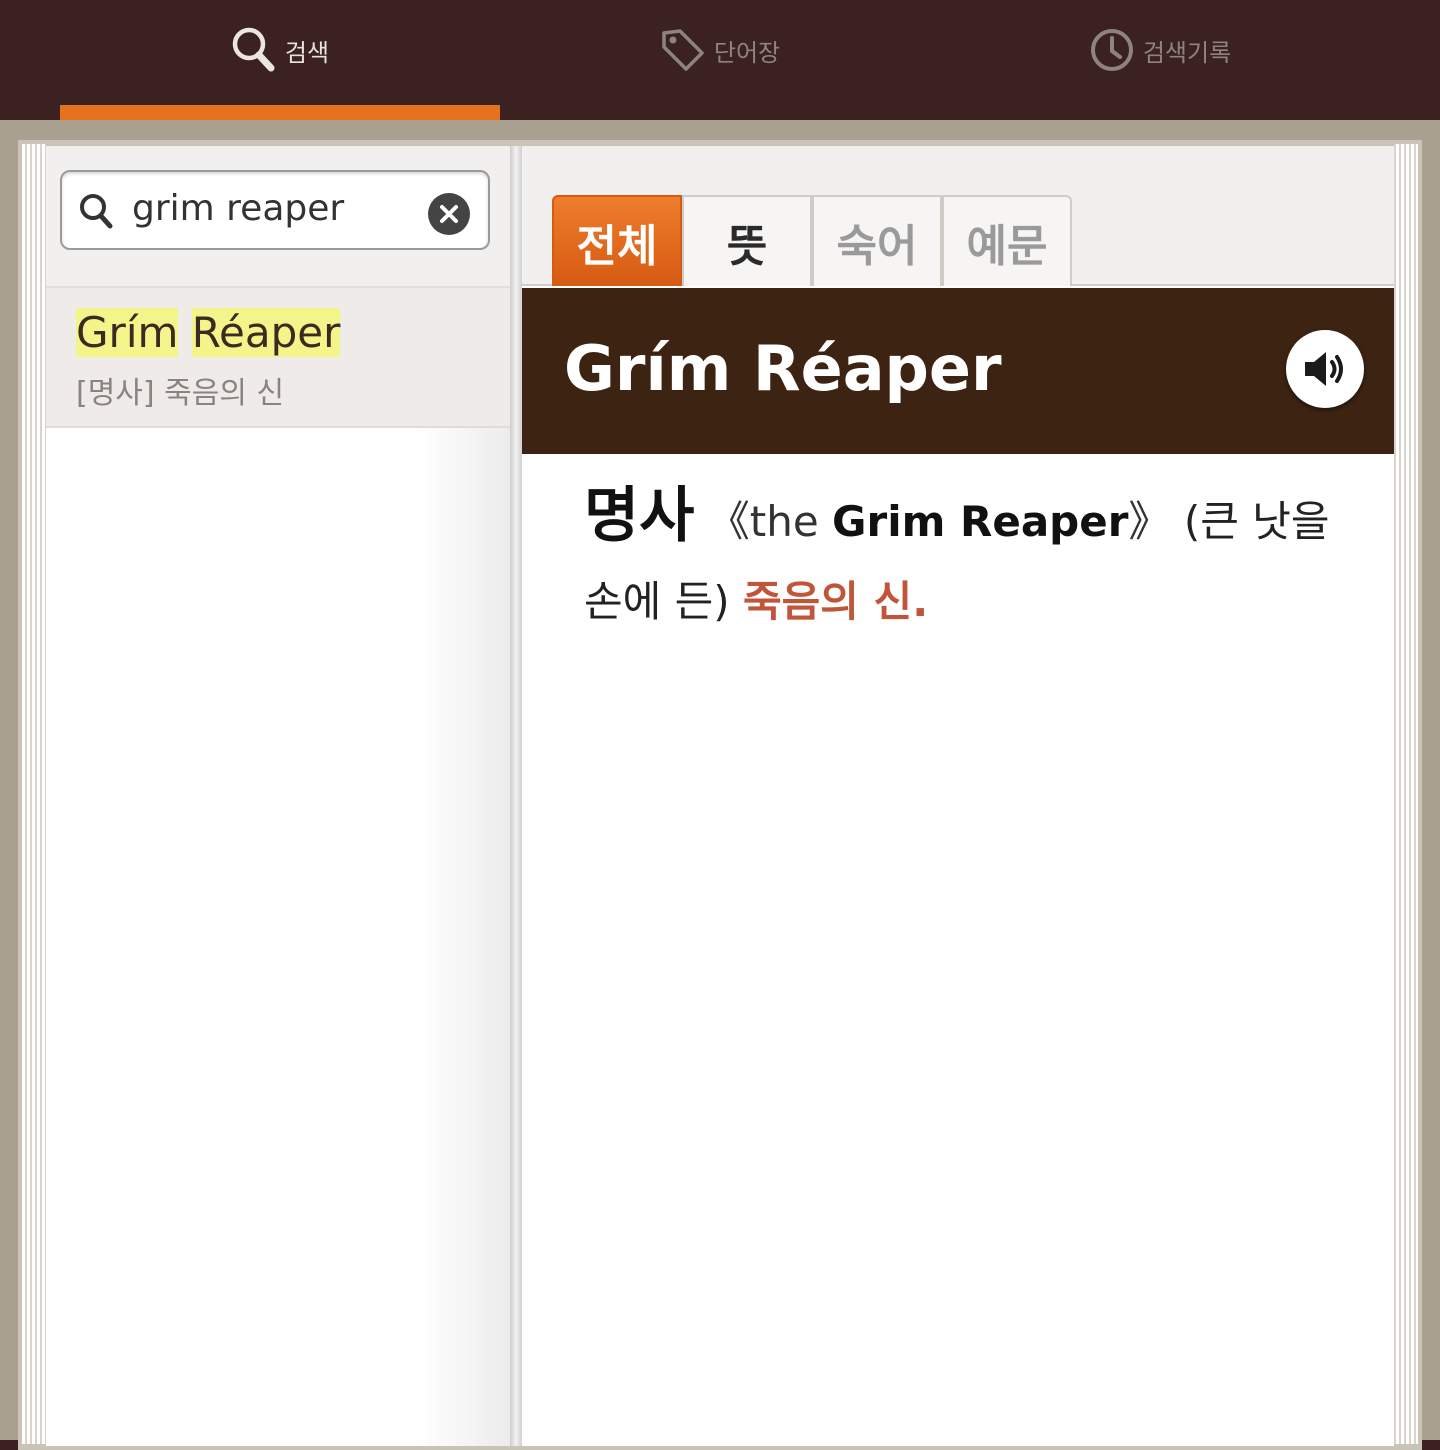  Describe the element at coordinates (280, 60) in the screenshot. I see `nav-tab-search: 검색` at that location.